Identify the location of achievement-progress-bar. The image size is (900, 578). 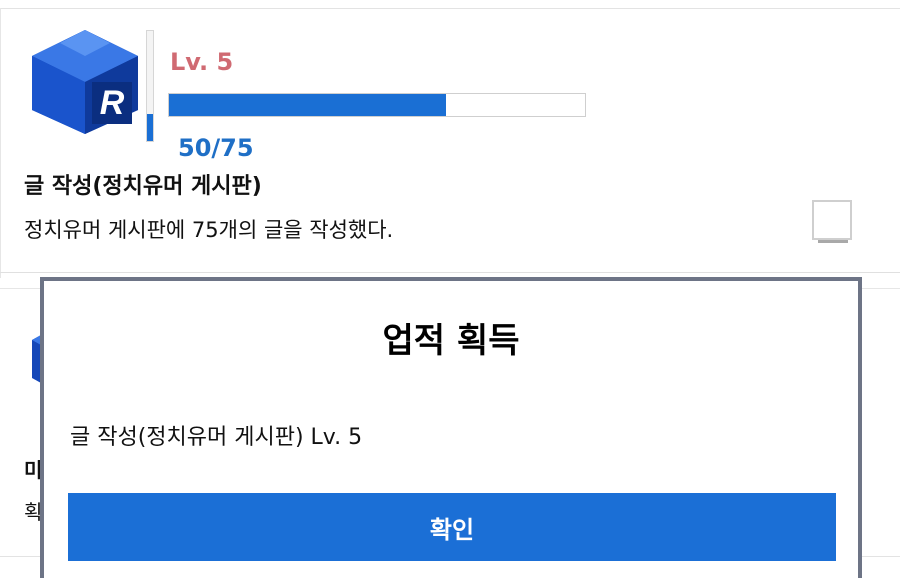
(377, 105).